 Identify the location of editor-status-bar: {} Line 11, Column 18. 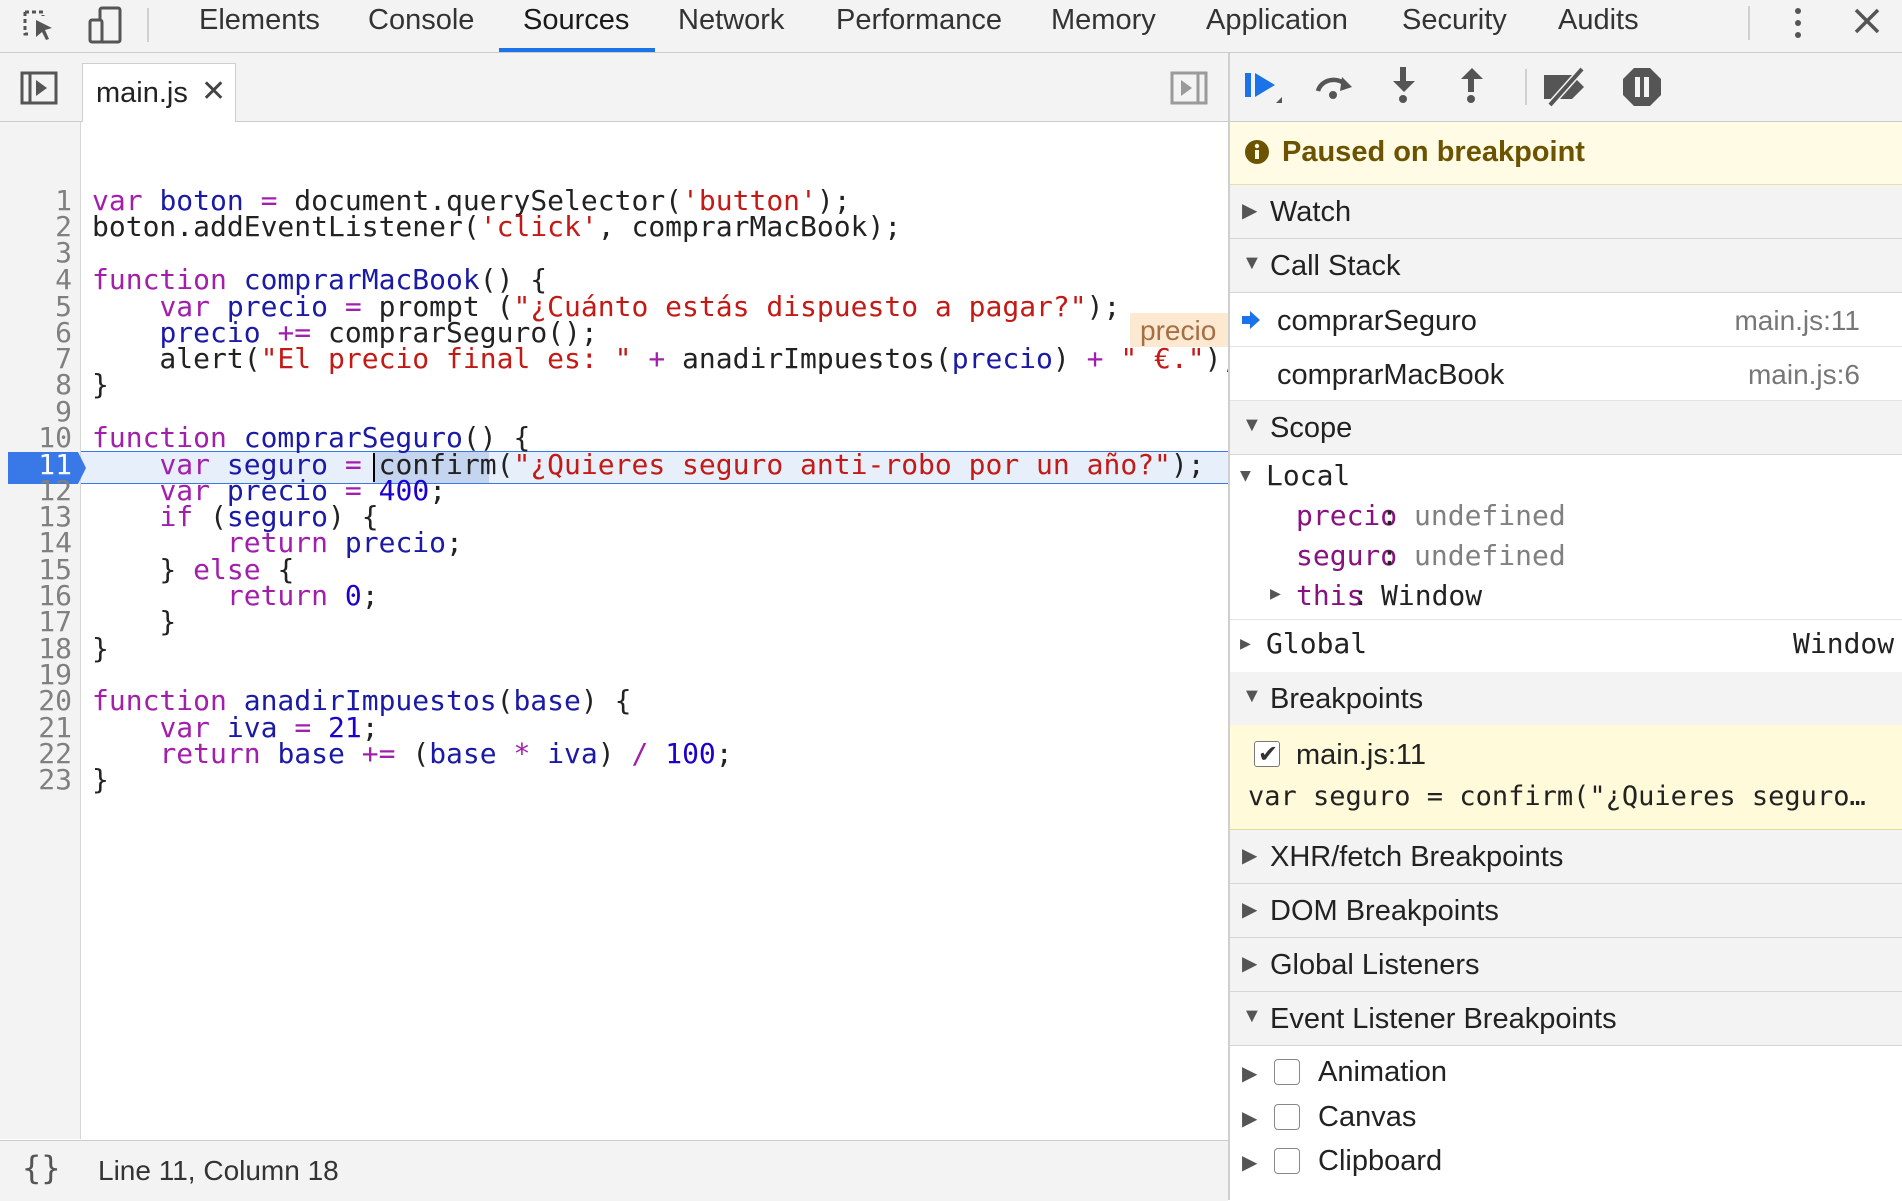
(614, 1170).